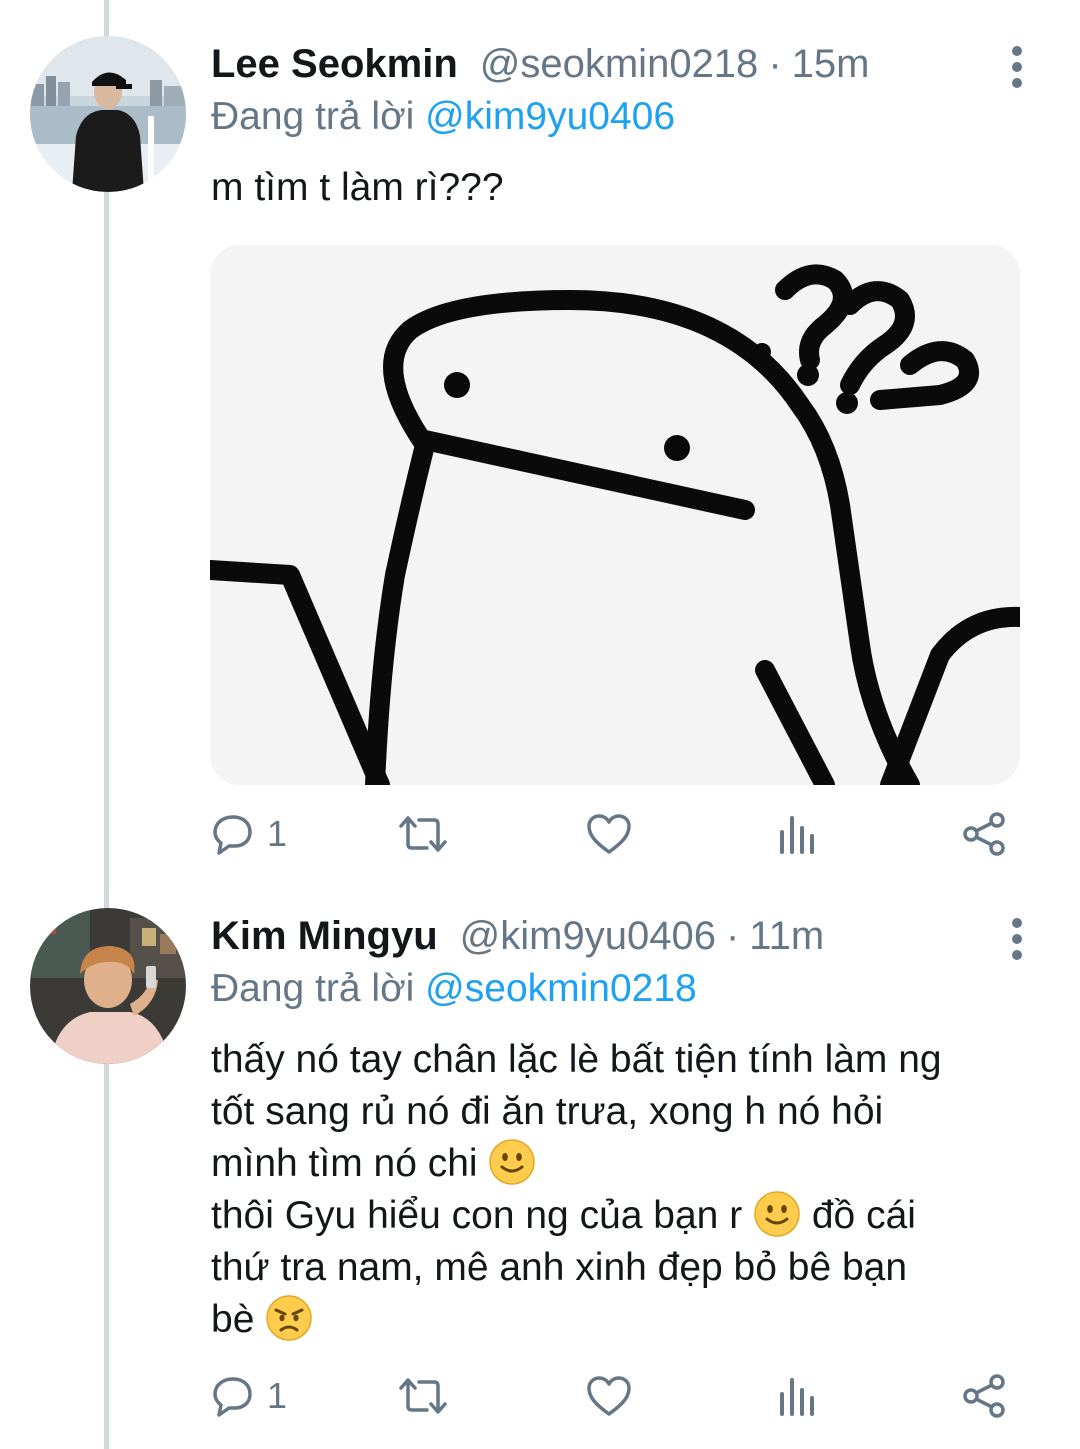  Describe the element at coordinates (588, 936) in the screenshot. I see `author-handle: @kim9yu0406` at that location.